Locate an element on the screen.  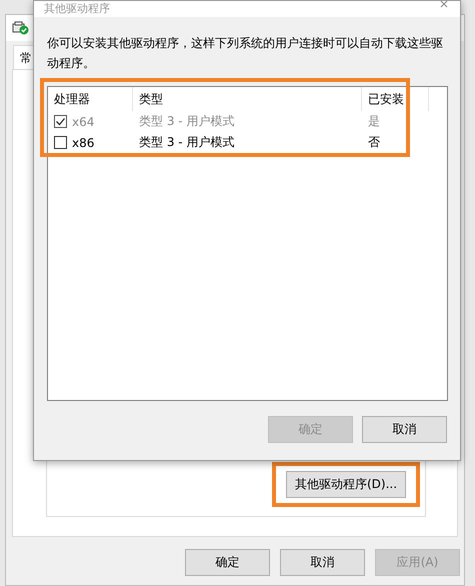
checkbox is located at coordinates (60, 142).